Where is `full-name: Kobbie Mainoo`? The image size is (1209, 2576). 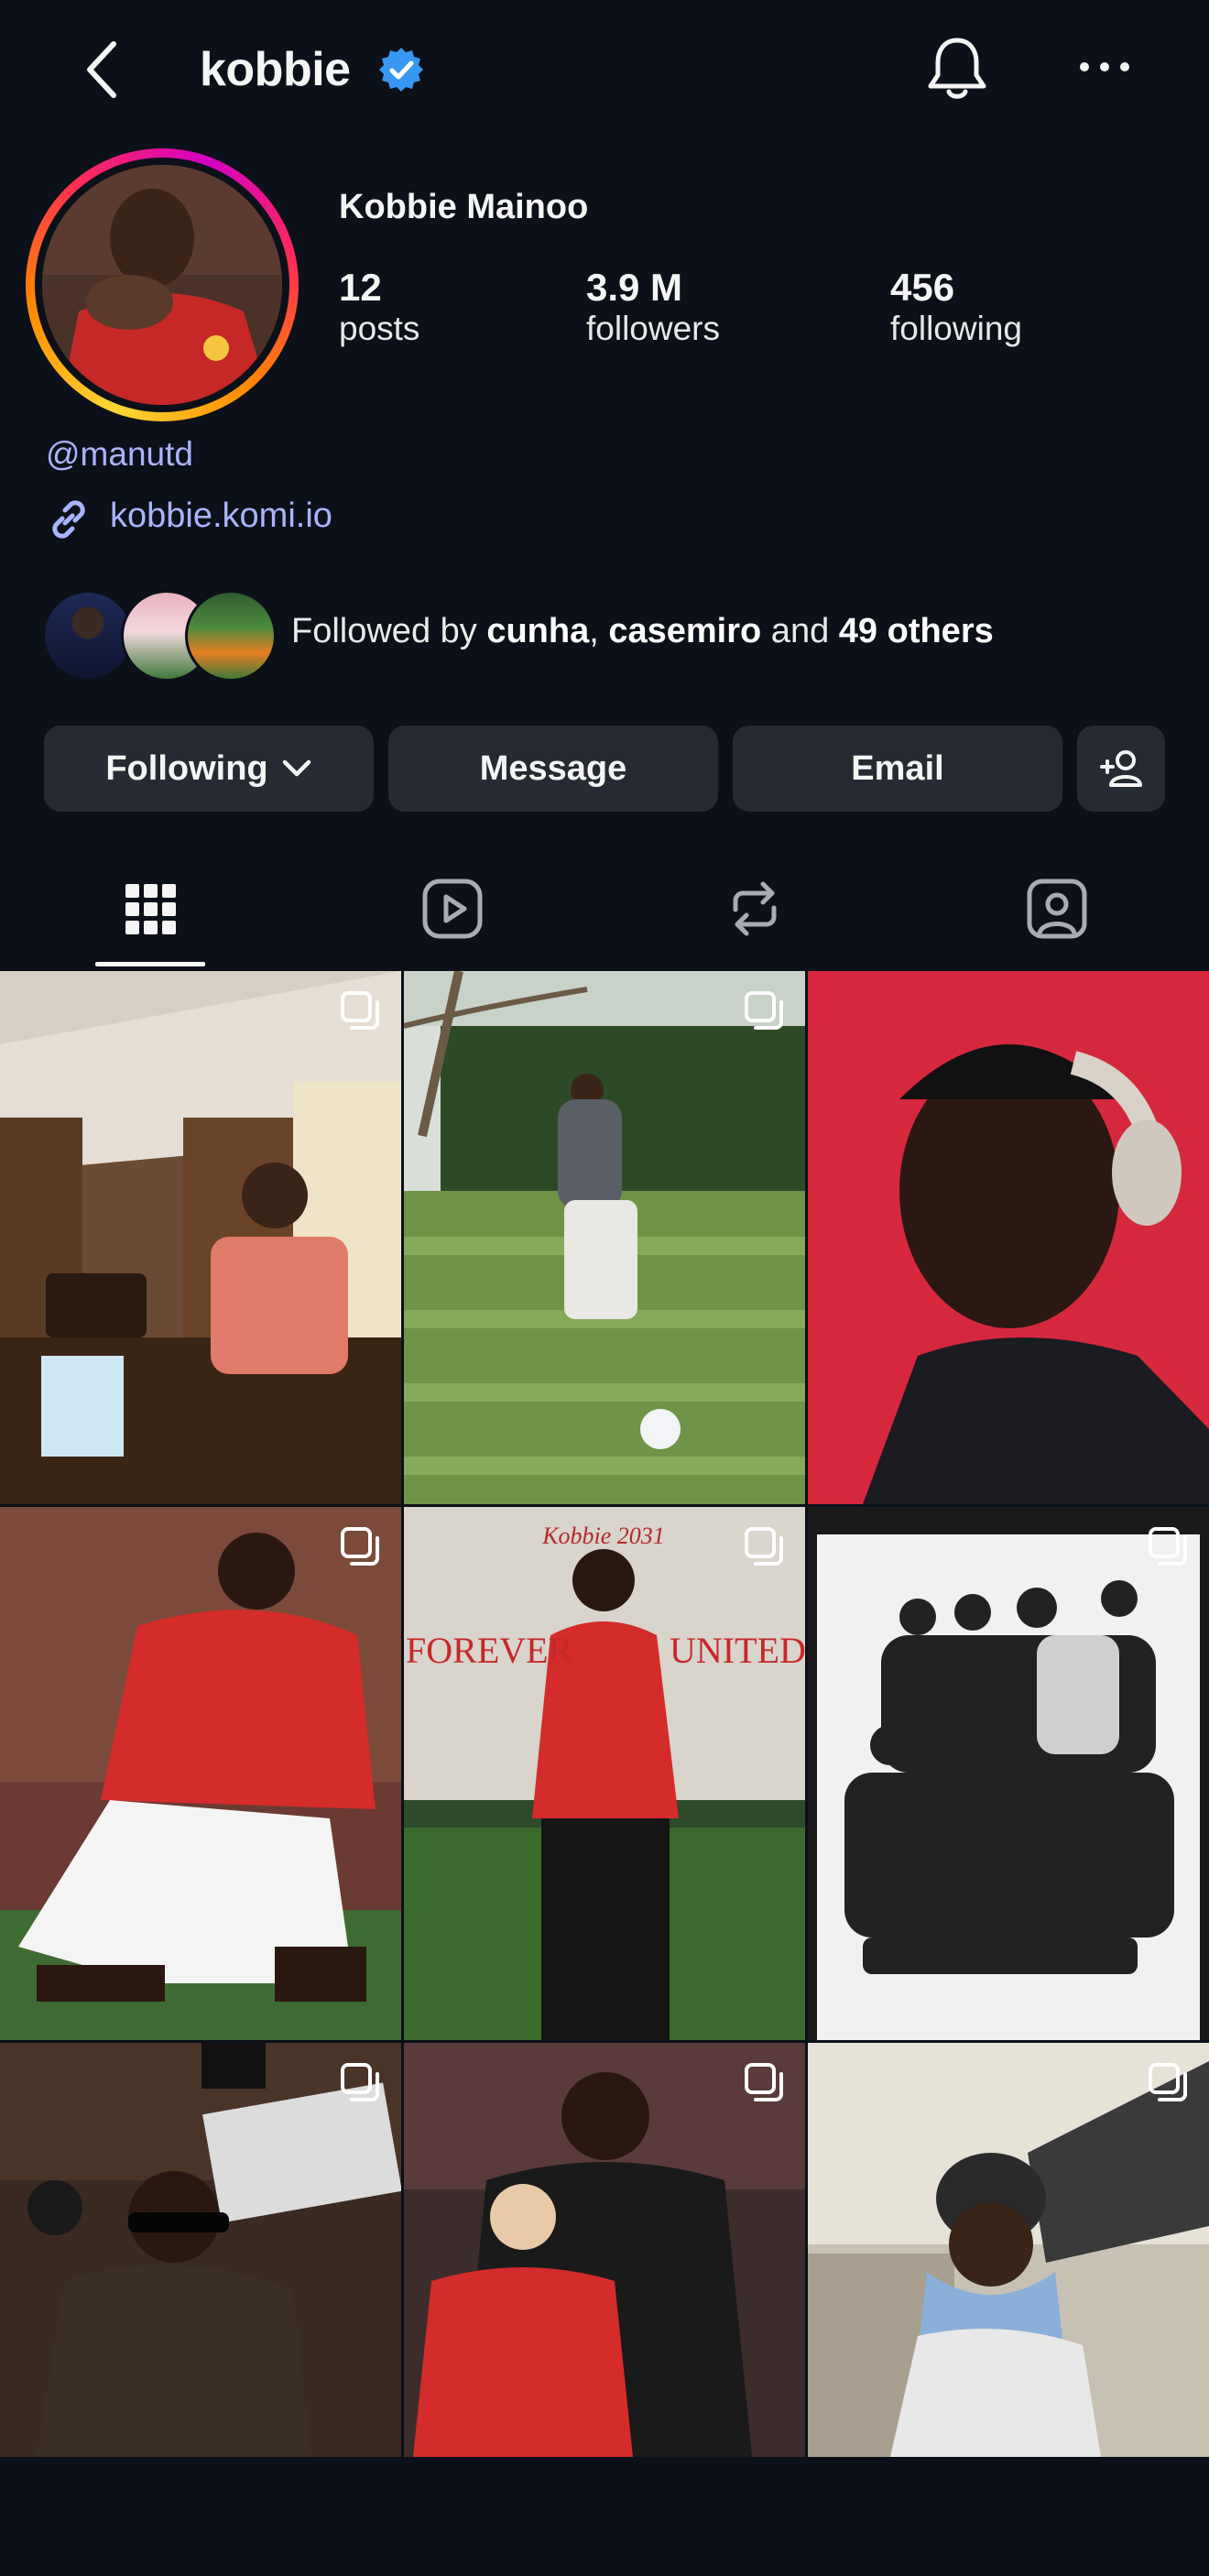
full-name: Kobbie Mainoo is located at coordinates (464, 207).